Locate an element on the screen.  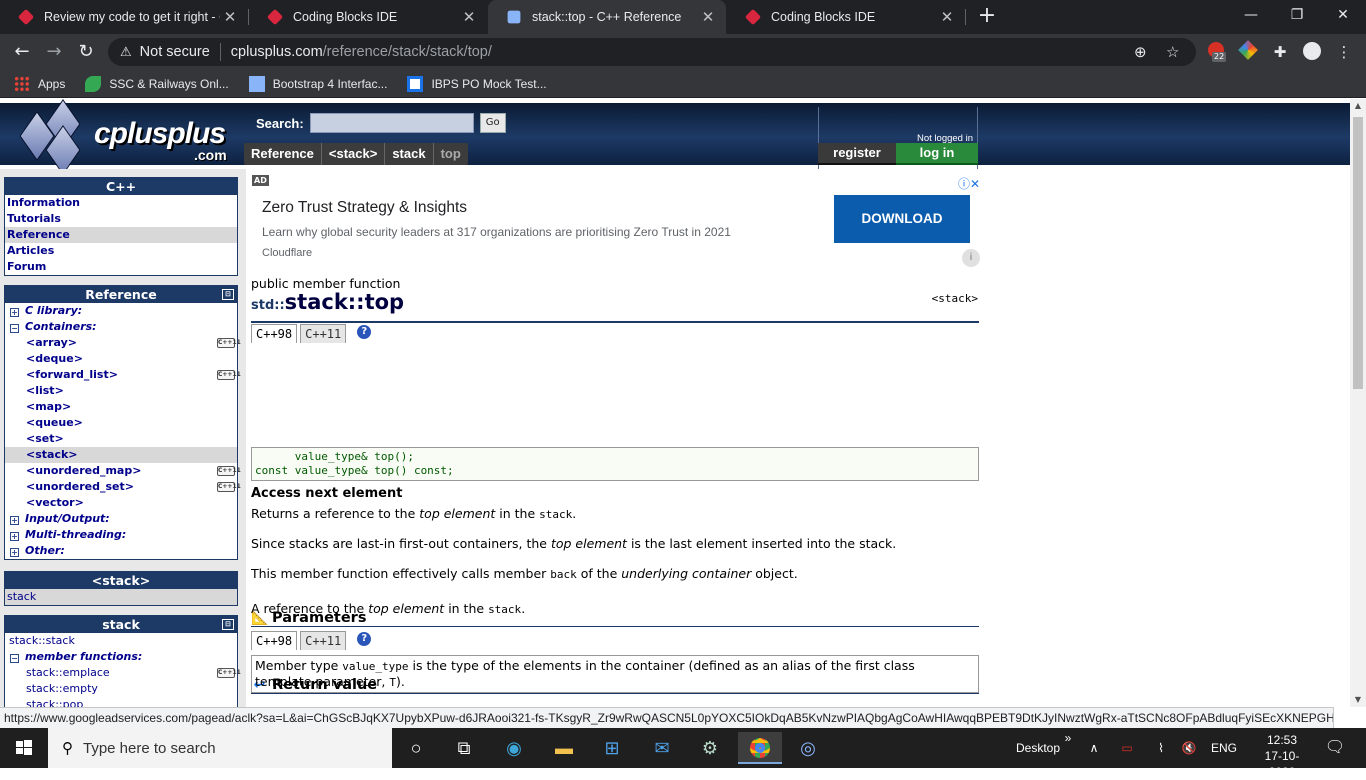
desktop-toolbar: Desktop is located at coordinates (1038, 748).